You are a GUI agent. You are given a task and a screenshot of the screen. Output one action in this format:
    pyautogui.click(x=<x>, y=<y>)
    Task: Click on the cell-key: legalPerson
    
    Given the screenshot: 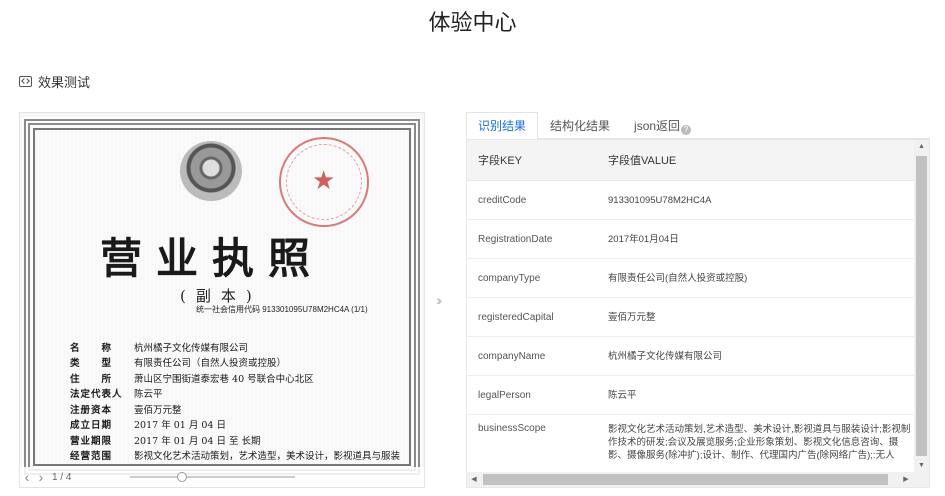 What is the action you would take?
    pyautogui.click(x=504, y=395)
    